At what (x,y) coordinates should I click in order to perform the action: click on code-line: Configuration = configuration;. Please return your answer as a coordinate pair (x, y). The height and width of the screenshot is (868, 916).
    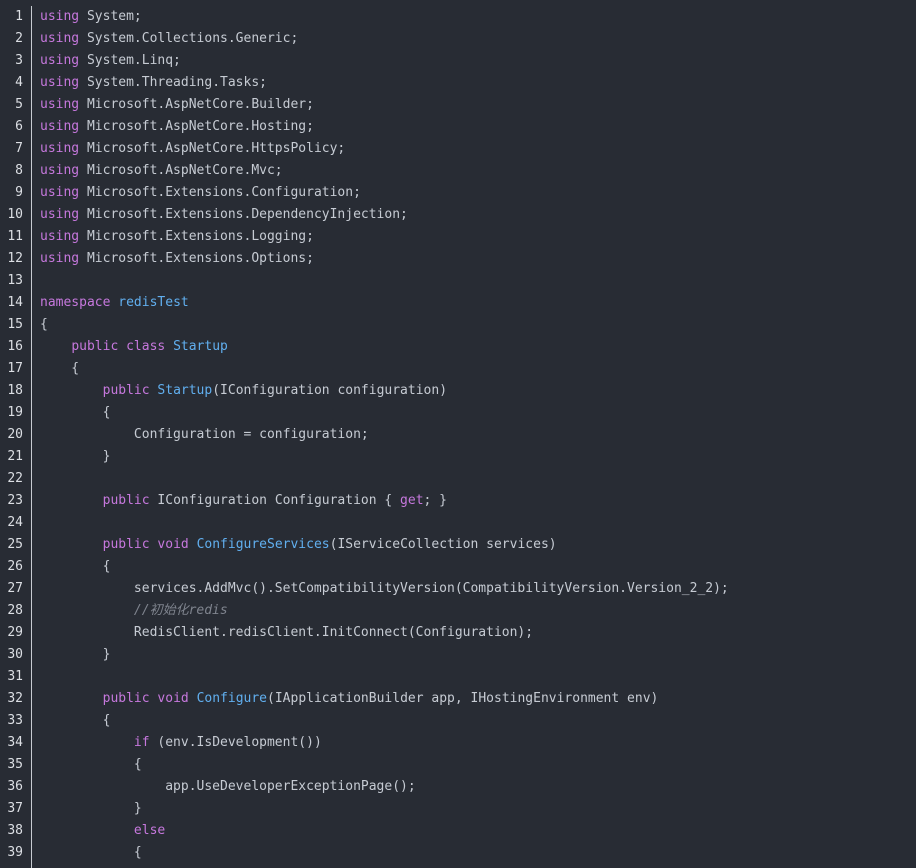
    Looking at the image, I should click on (478, 435).